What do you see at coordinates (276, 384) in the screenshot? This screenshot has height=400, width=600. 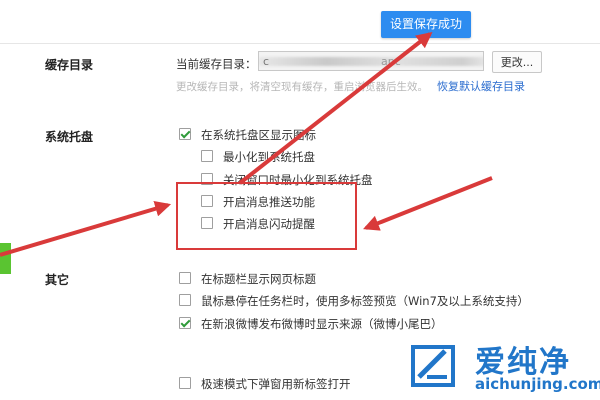 I see `option-popup-new-tab: 极速模式下弹窗用新标签打开` at bounding box center [276, 384].